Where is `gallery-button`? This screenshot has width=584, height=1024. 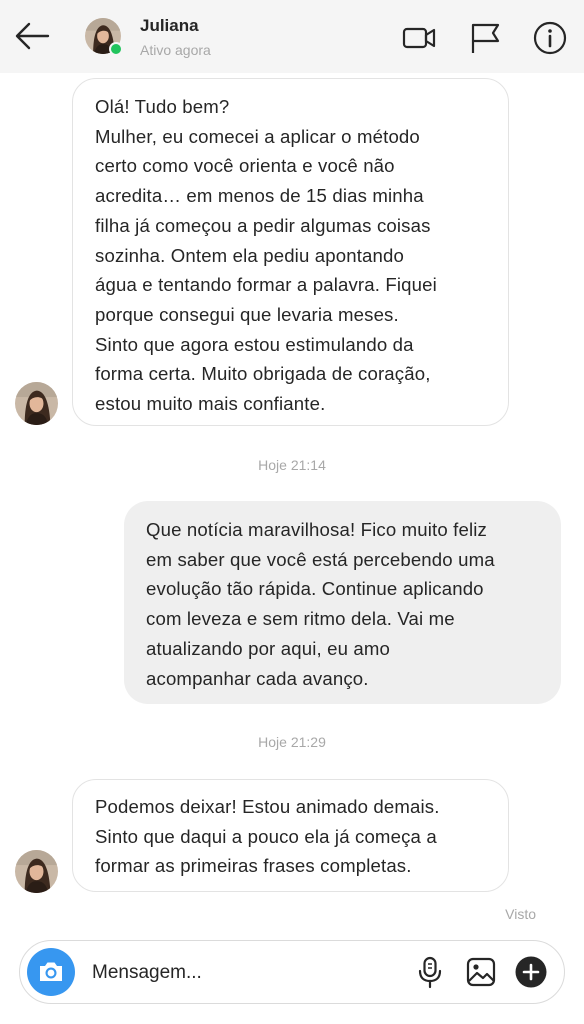
gallery-button is located at coordinates (481, 972).